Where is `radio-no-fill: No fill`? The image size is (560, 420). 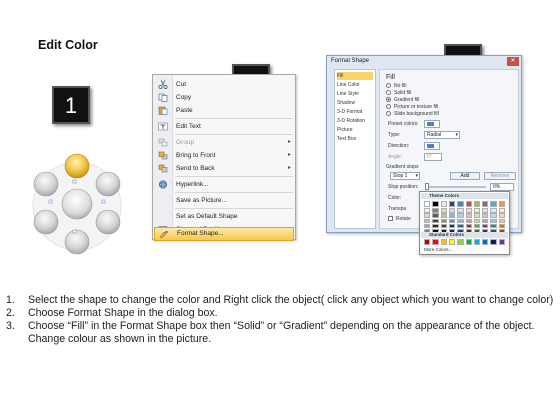 radio-no-fill: No fill is located at coordinates (396, 86).